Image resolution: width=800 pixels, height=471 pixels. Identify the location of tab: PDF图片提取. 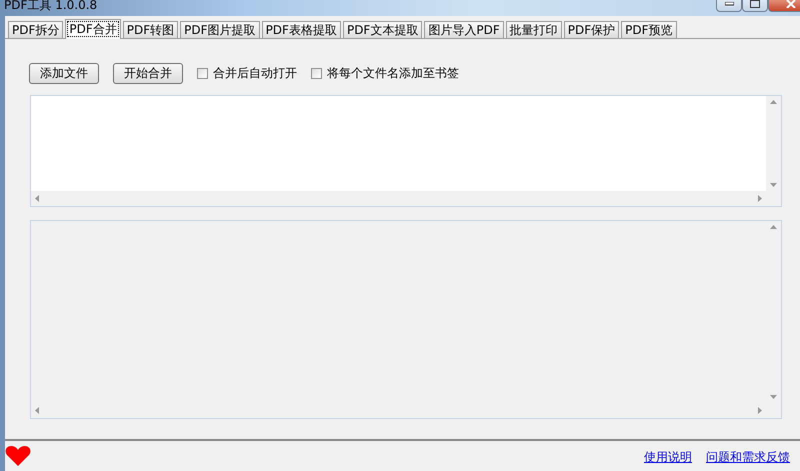
(220, 29).